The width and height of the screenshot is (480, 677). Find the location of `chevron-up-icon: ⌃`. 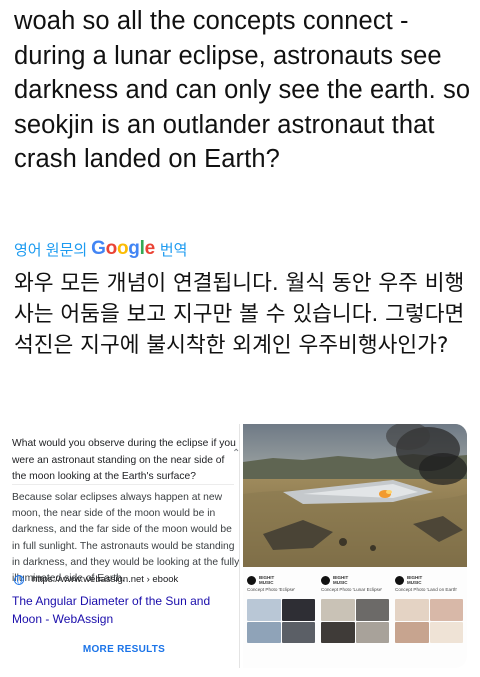

chevron-up-icon: ⌃ is located at coordinates (236, 453).